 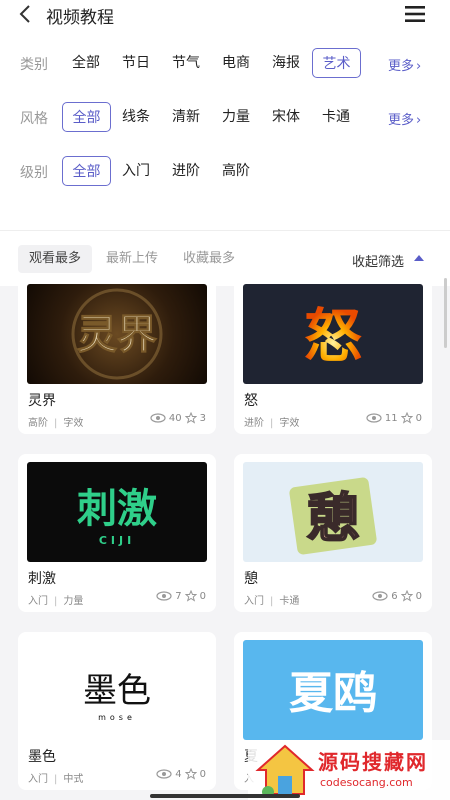 I want to click on video-thumbnail: 墨色 mose, so click(x=117, y=690).